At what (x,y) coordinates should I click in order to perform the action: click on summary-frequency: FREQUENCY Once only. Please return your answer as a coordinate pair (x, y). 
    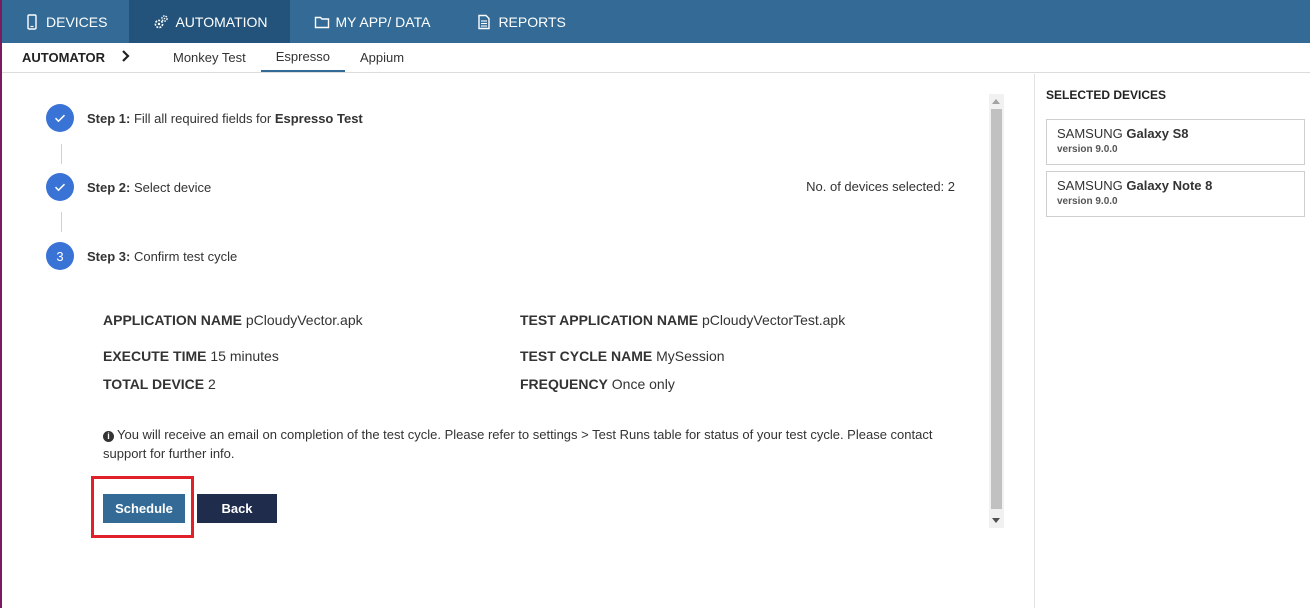
    Looking at the image, I should click on (597, 384).